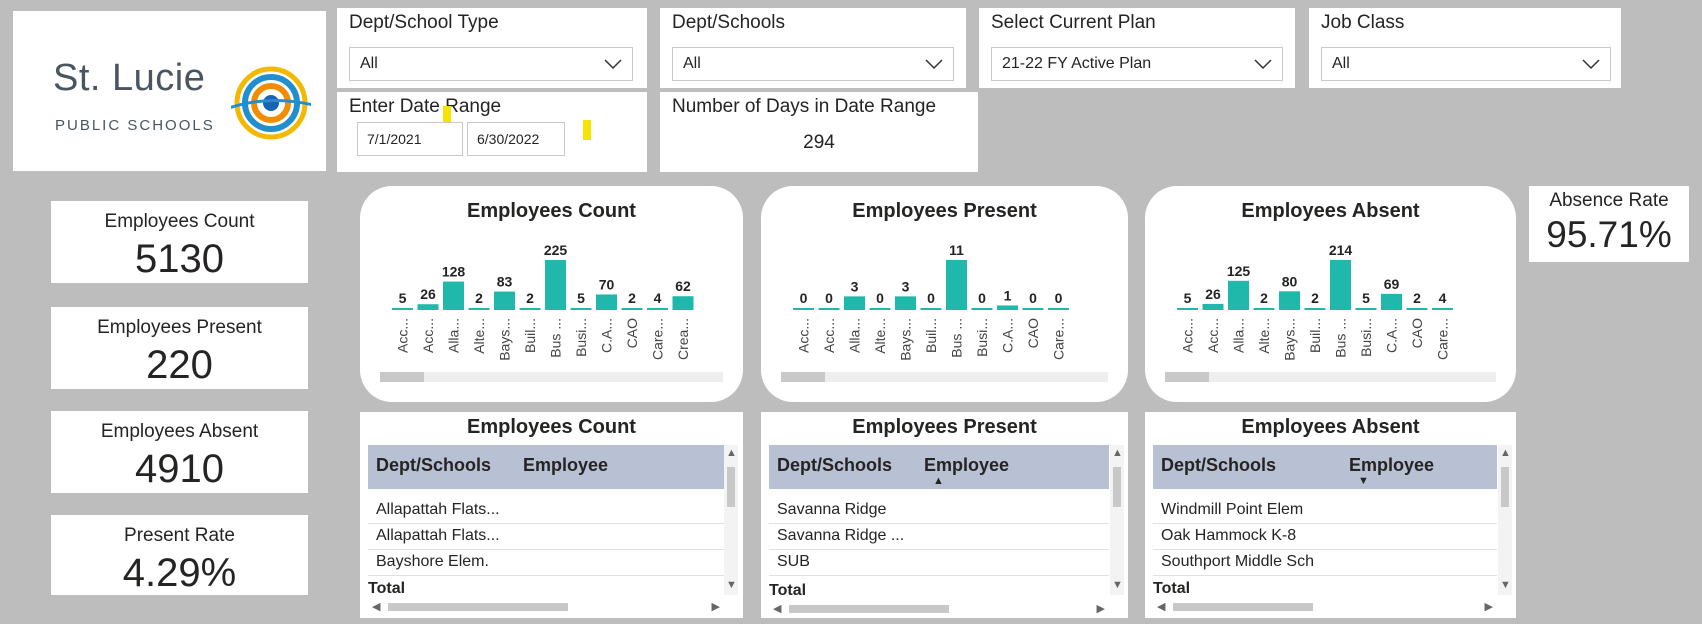 The width and height of the screenshot is (1702, 624). What do you see at coordinates (179, 535) in the screenshot?
I see `kpi-label: Present Rate` at bounding box center [179, 535].